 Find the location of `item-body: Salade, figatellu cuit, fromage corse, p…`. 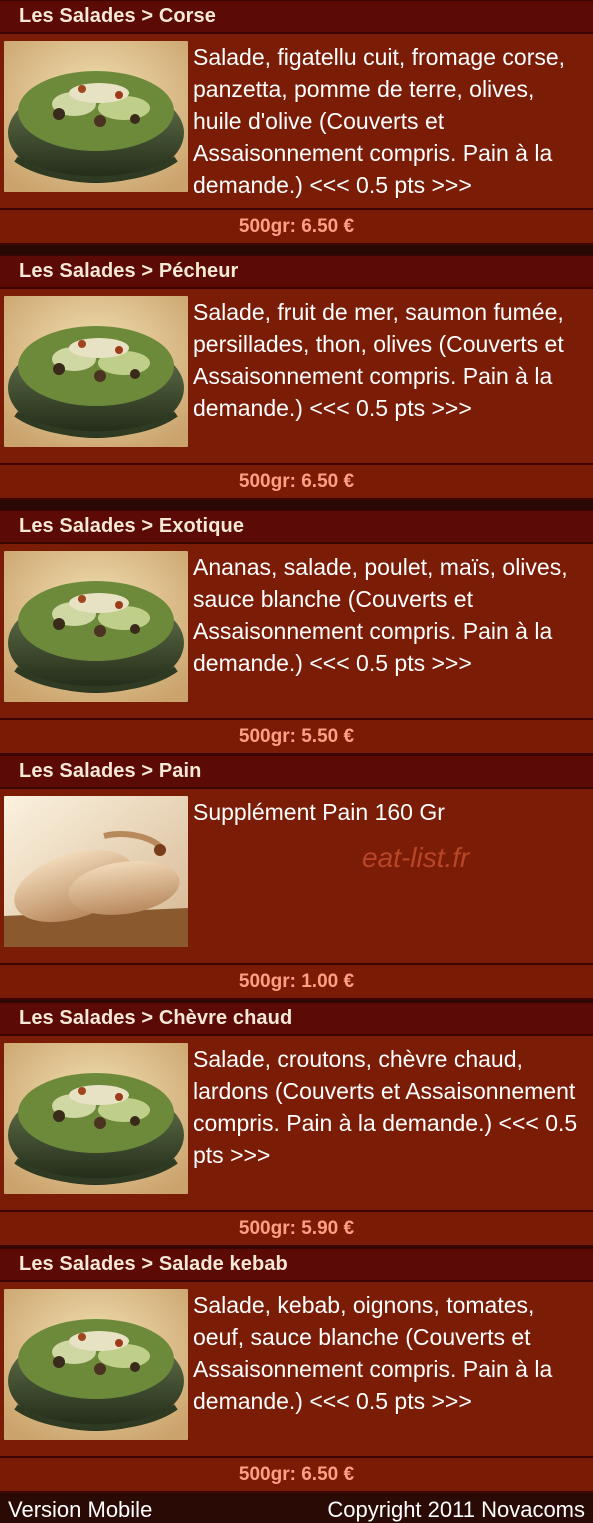

item-body: Salade, figatellu cuit, fromage corse, p… is located at coordinates (296, 121).